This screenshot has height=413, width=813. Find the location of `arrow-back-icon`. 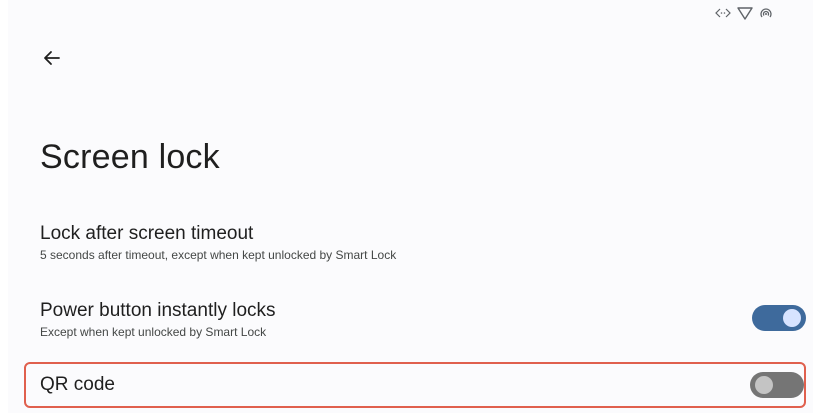

arrow-back-icon is located at coordinates (52, 60).